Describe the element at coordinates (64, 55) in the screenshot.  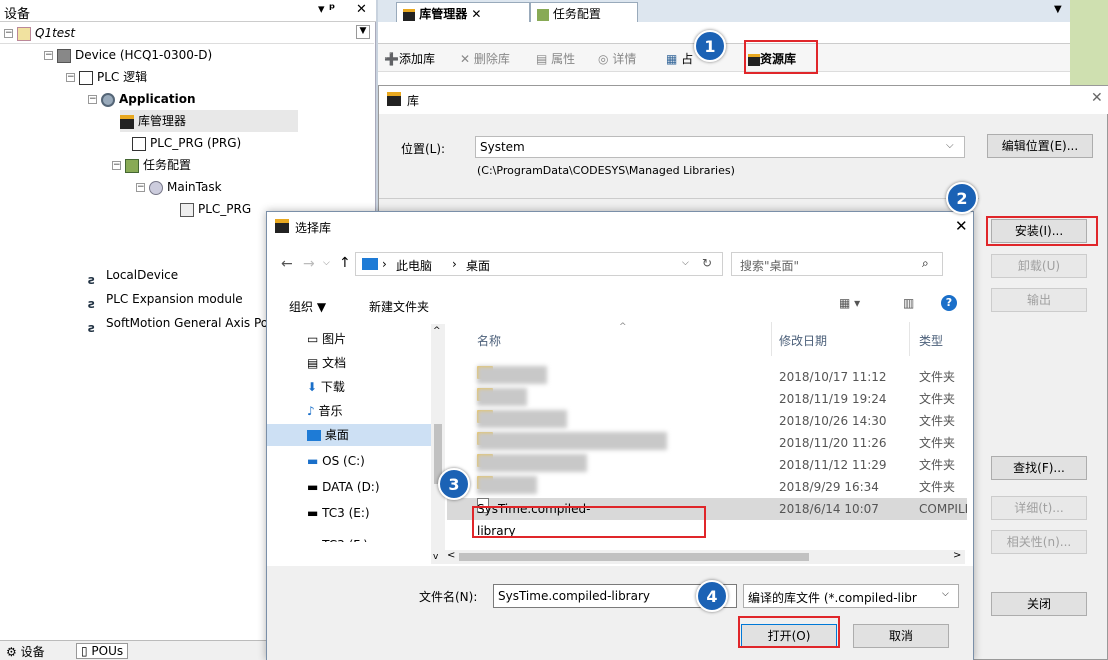
I see `device-icon` at that location.